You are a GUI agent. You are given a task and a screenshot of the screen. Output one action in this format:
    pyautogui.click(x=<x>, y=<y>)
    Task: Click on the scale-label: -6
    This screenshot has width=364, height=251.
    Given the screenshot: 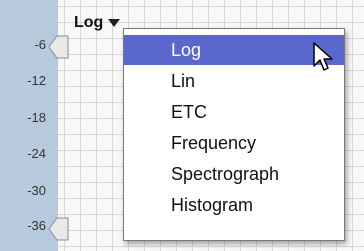 What is the action you would take?
    pyautogui.click(x=40, y=44)
    